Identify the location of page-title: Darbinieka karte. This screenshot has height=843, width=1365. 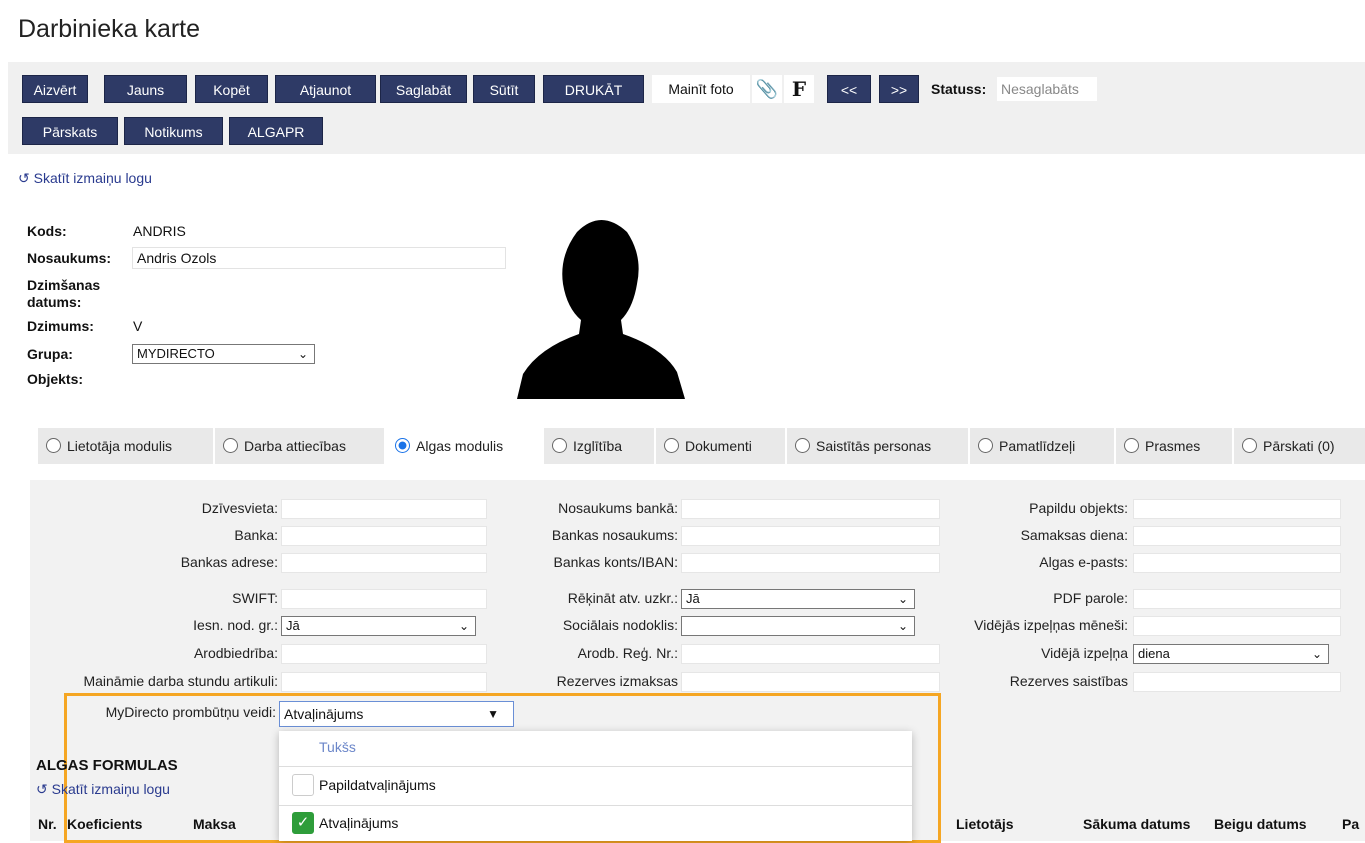
(109, 29).